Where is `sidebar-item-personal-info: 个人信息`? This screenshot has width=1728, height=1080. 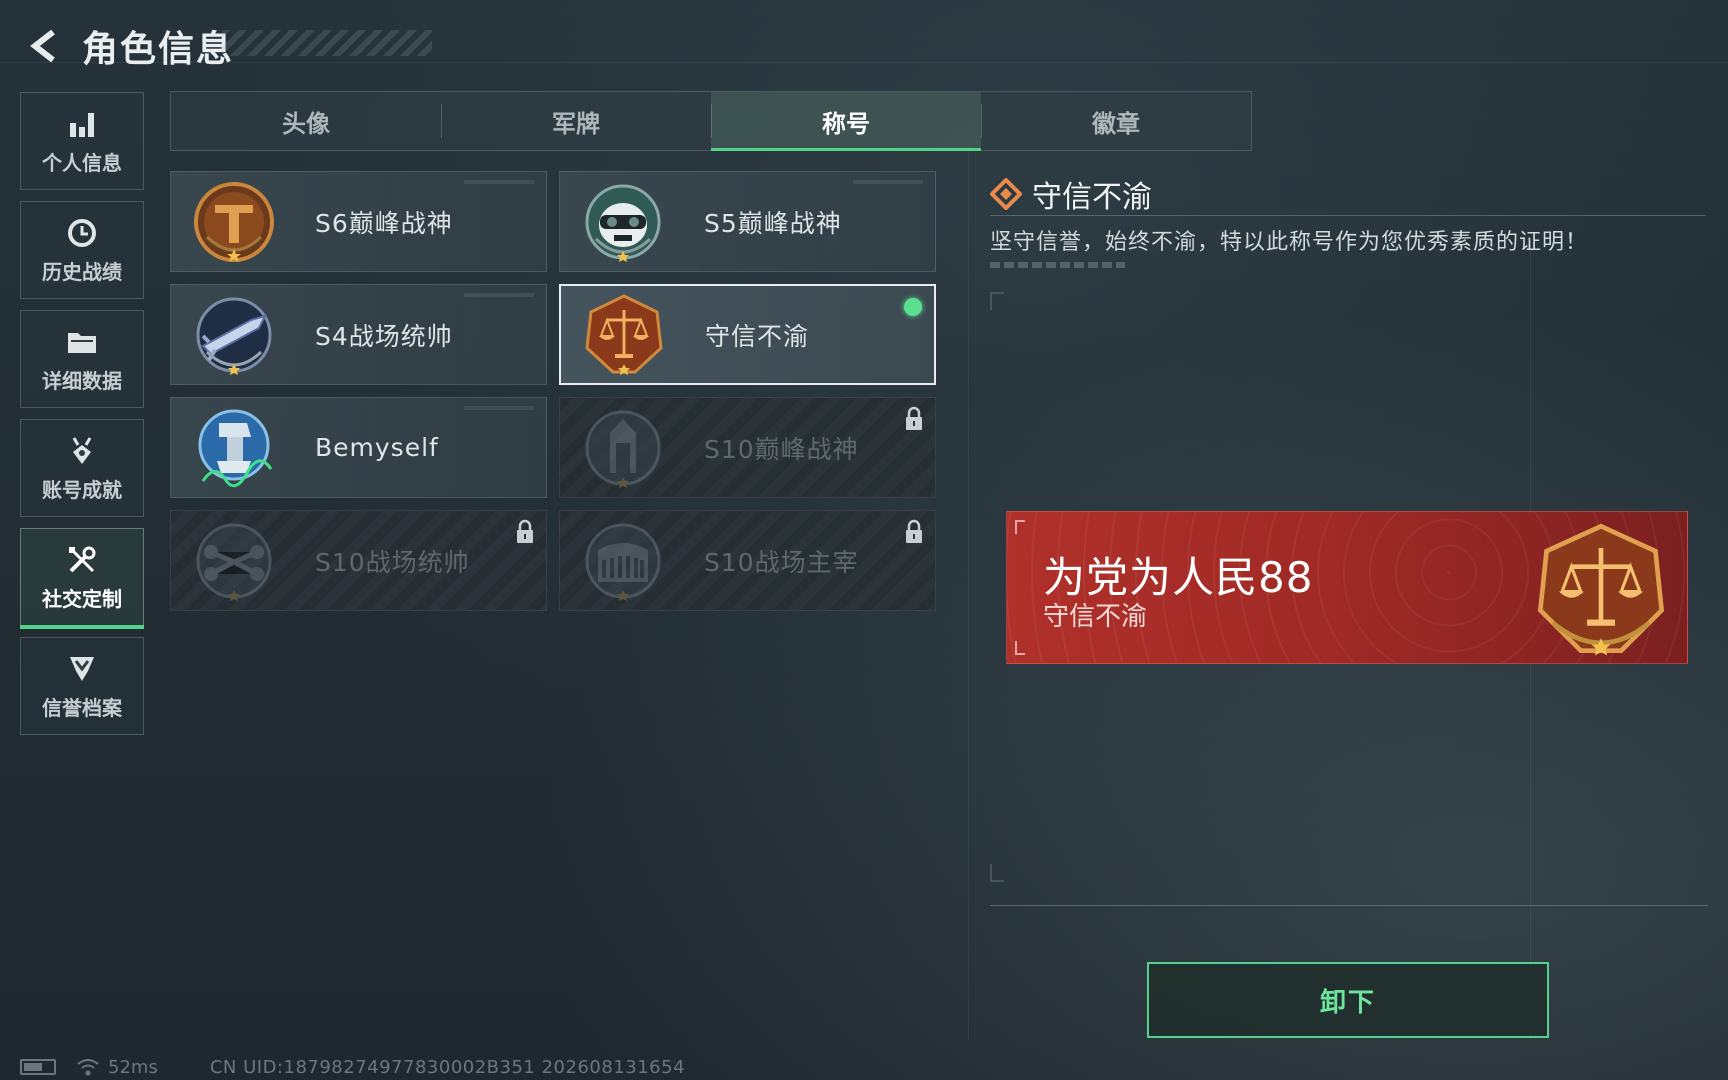 sidebar-item-personal-info: 个人信息 is located at coordinates (82, 141).